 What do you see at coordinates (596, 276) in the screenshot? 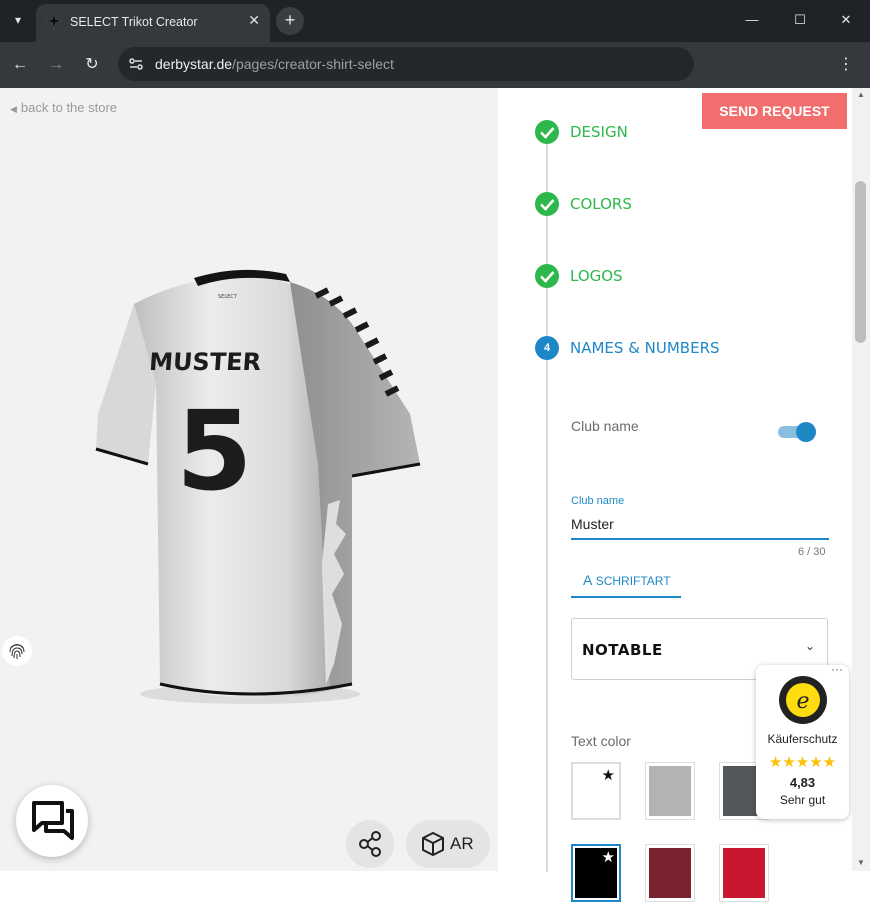
I see `step-label: LOGOS` at bounding box center [596, 276].